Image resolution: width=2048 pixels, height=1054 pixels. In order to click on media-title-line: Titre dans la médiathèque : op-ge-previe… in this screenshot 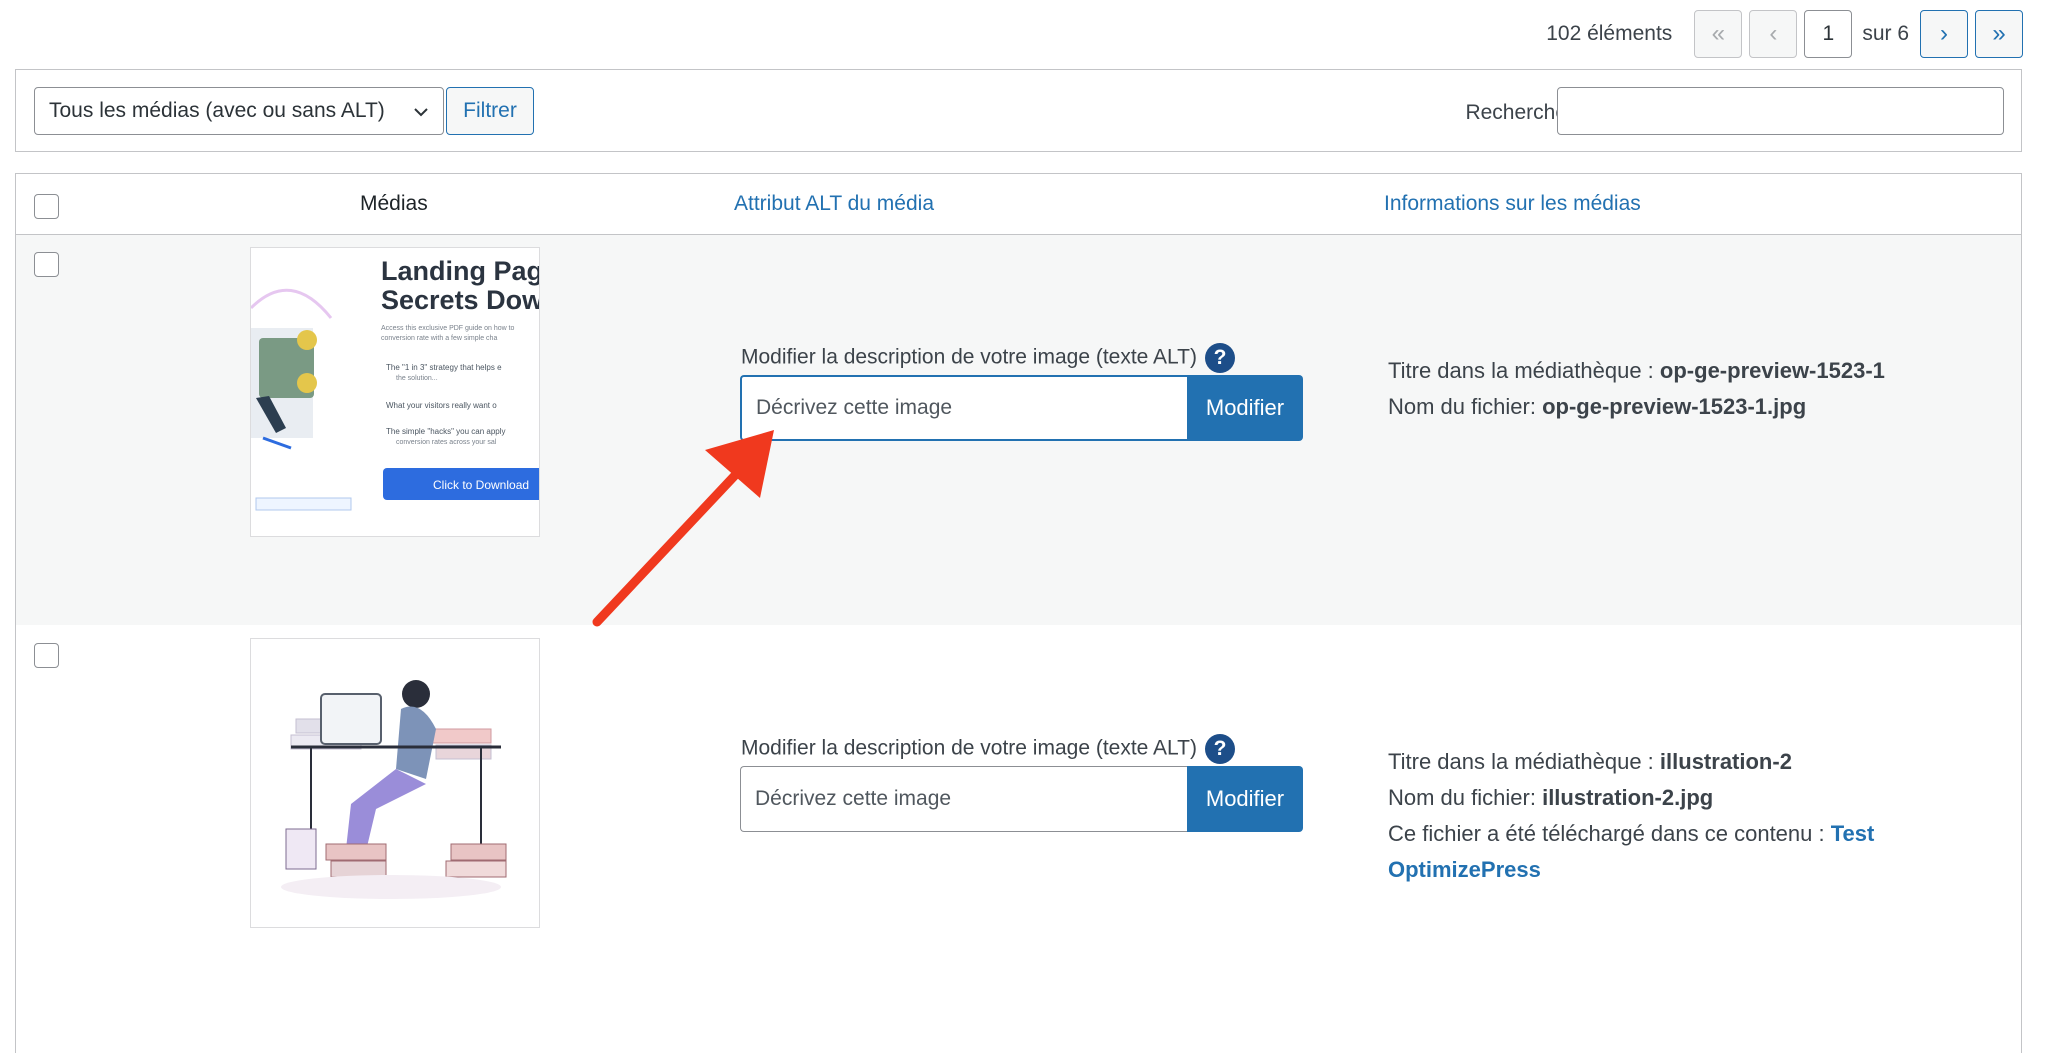, I will do `click(1636, 371)`.